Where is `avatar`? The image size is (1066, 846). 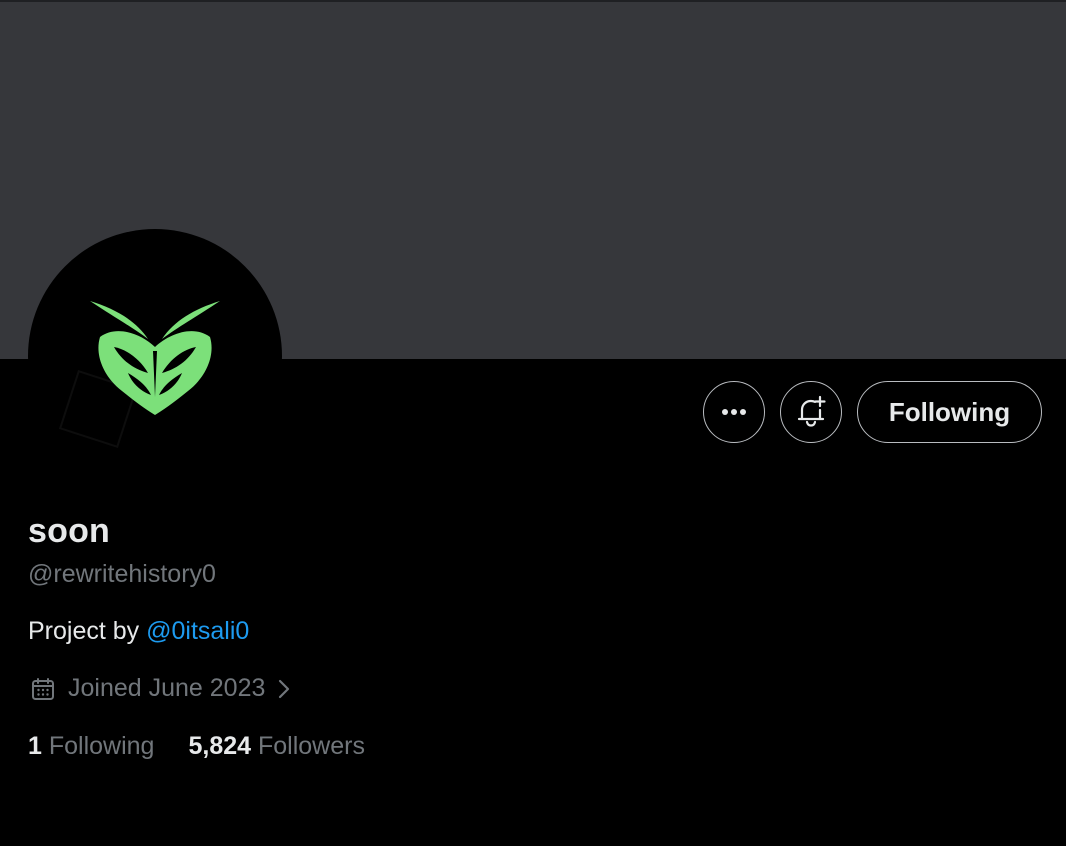
avatar is located at coordinates (155, 356).